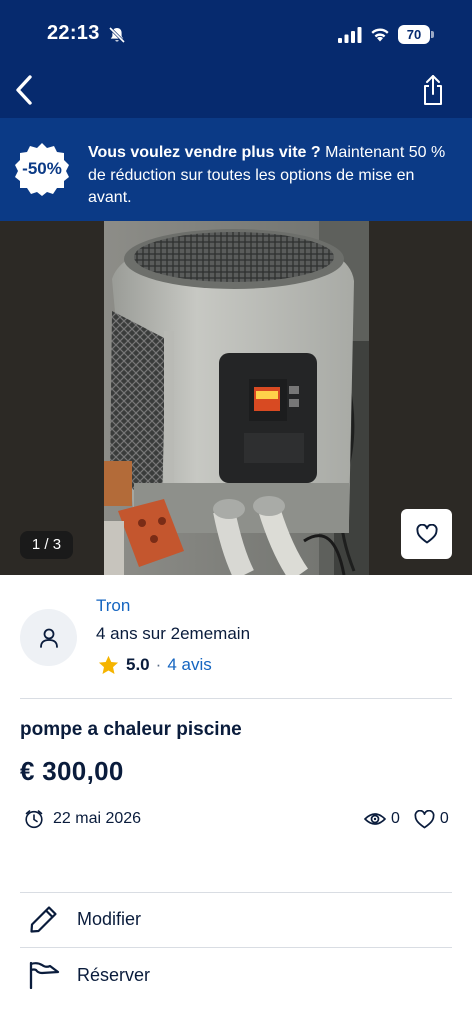 This screenshot has width=472, height=1024. What do you see at coordinates (97, 818) in the screenshot?
I see `listing-date-text: 22 mai 2026` at bounding box center [97, 818].